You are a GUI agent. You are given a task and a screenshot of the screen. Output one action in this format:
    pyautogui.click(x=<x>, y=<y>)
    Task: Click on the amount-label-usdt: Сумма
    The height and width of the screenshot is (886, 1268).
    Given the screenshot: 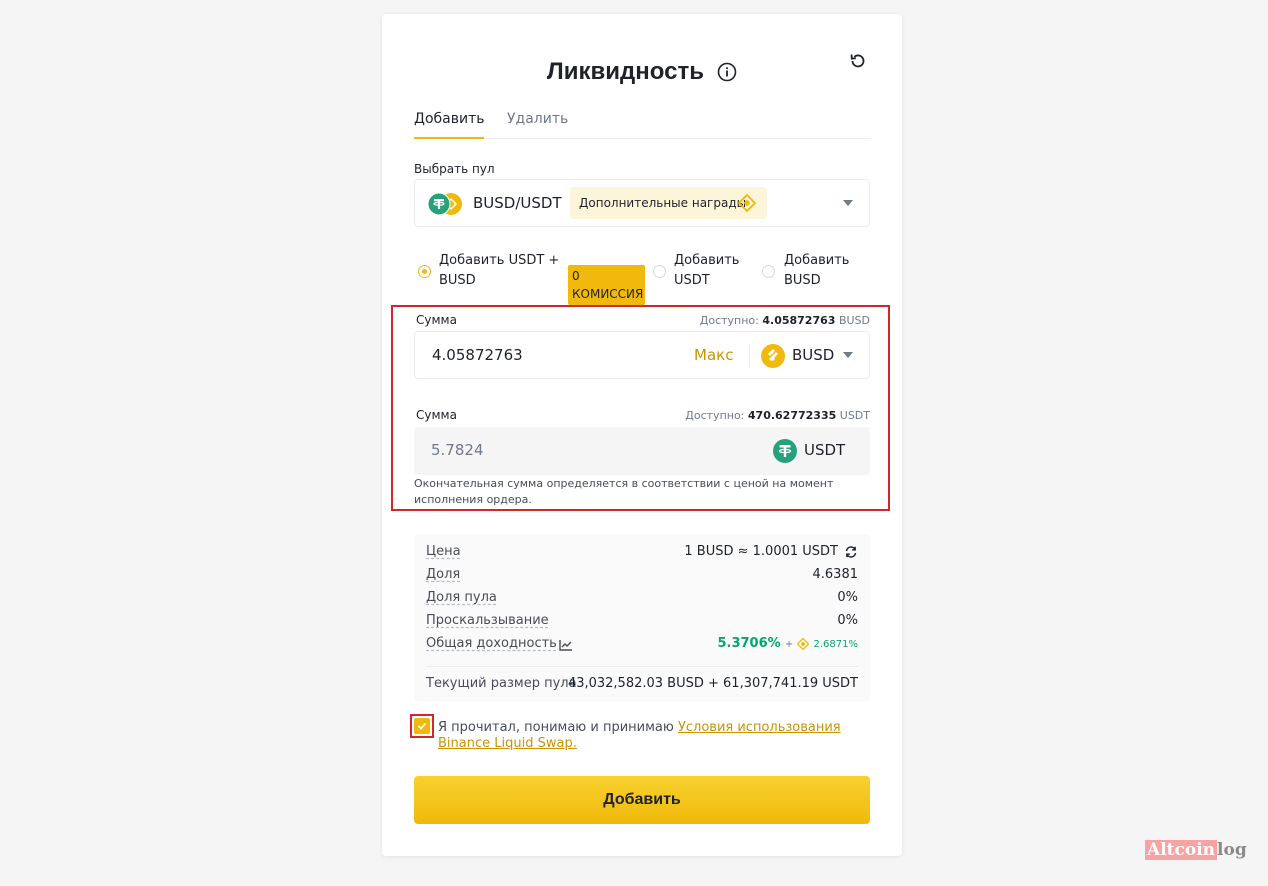 What is the action you would take?
    pyautogui.click(x=436, y=415)
    